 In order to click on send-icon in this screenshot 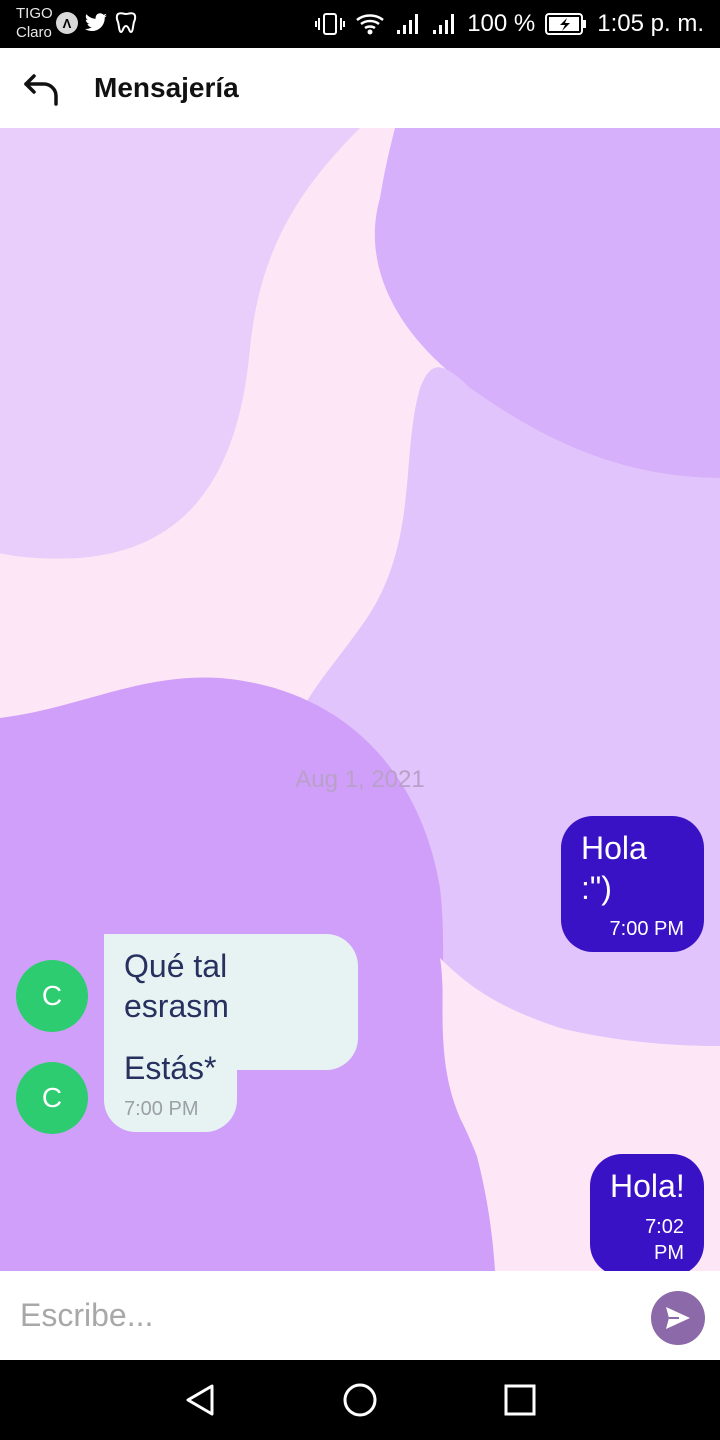, I will do `click(678, 1318)`.